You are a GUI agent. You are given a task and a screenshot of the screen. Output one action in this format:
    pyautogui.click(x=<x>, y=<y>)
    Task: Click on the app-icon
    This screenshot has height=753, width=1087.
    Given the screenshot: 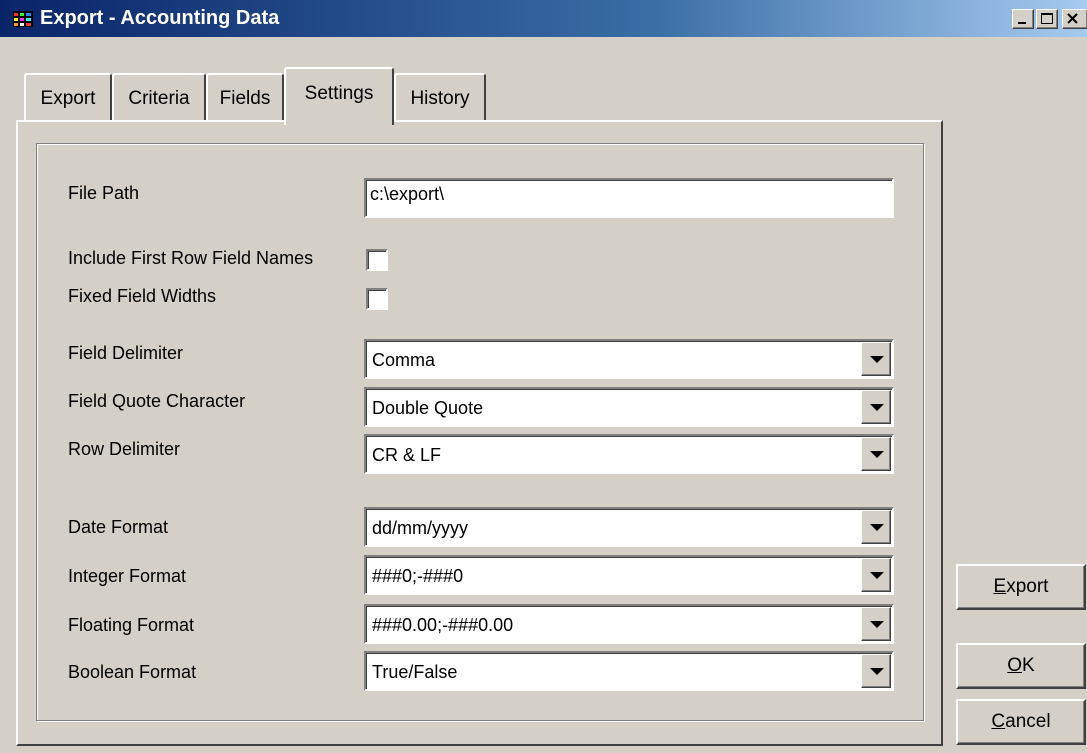 What is the action you would take?
    pyautogui.click(x=23, y=19)
    